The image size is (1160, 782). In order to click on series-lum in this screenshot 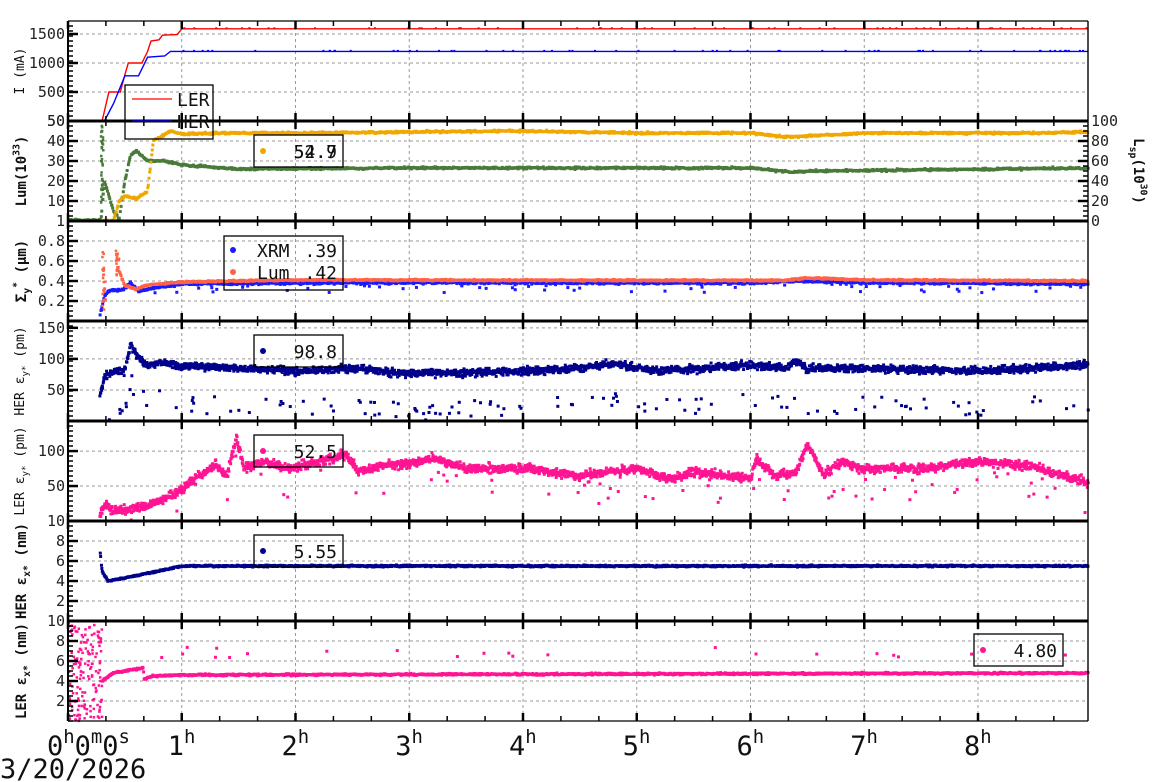, I will do `click(578, 173)`.